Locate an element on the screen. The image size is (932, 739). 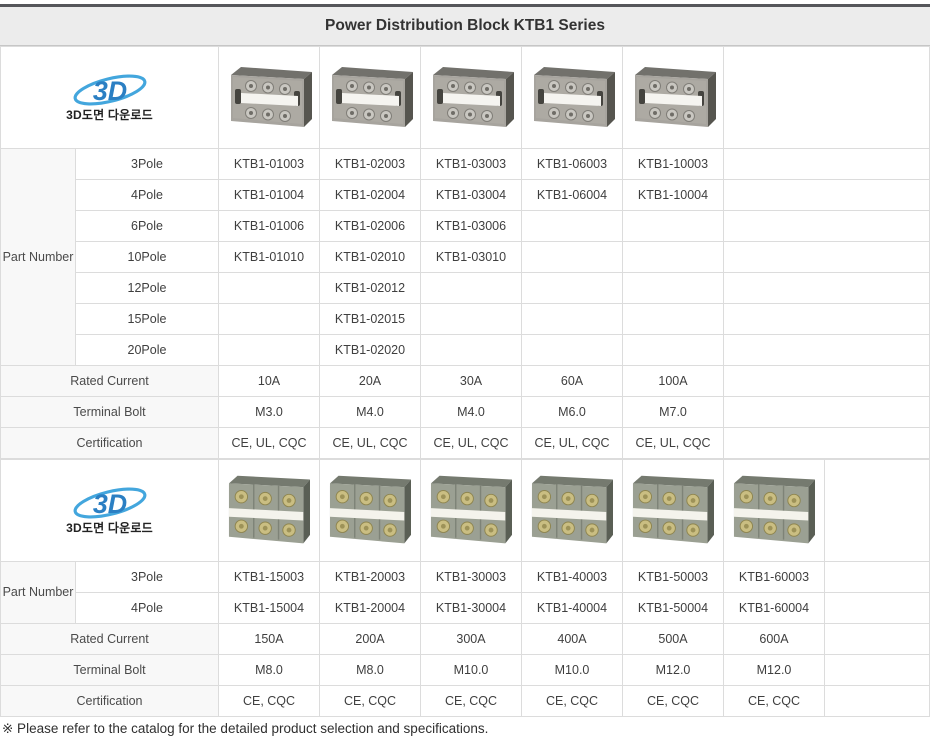
terminal-bolt-cell: M4.0 is located at coordinates (370, 412).